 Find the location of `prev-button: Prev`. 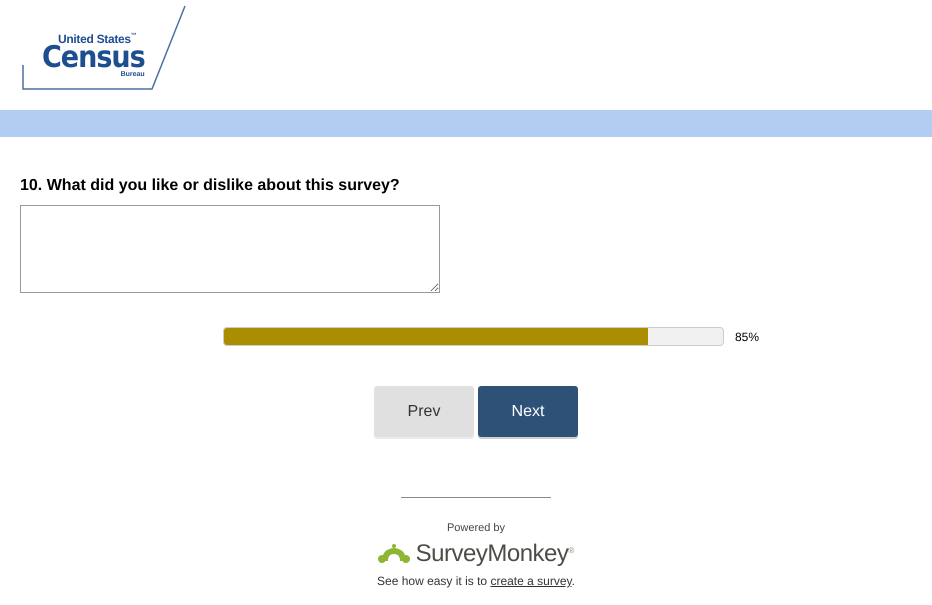

prev-button: Prev is located at coordinates (424, 411).